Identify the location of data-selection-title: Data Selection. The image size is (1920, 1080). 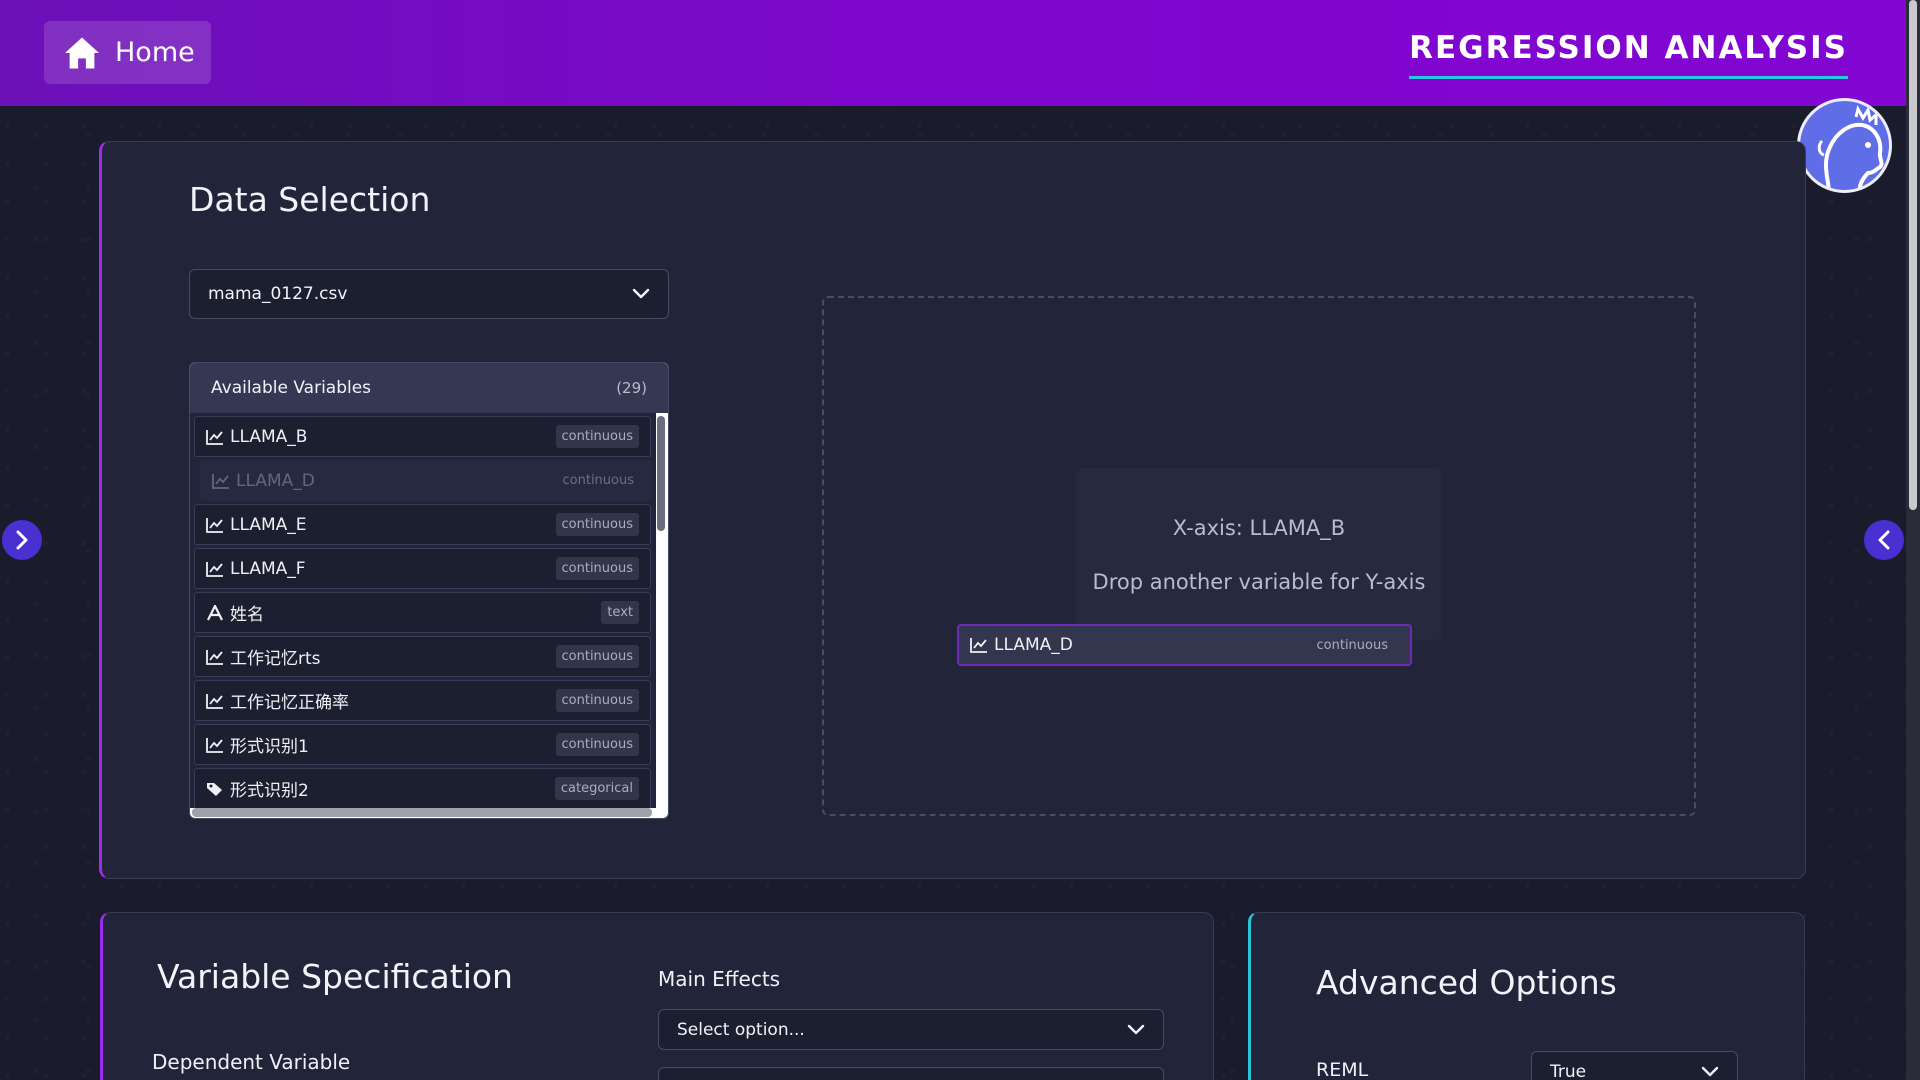
(310, 199).